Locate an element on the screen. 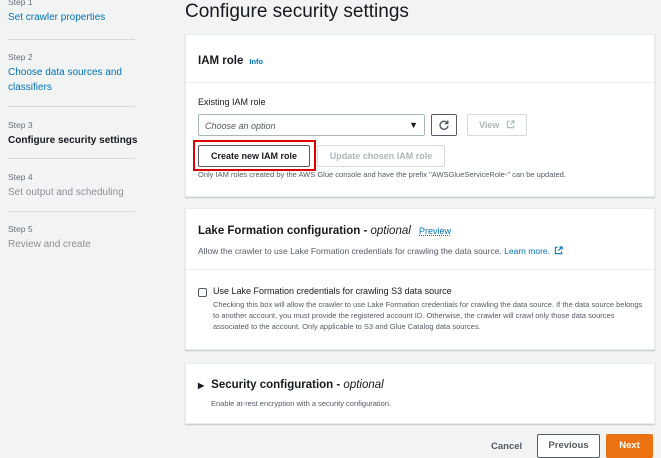 The width and height of the screenshot is (661, 458). view-label: View is located at coordinates (489, 125).